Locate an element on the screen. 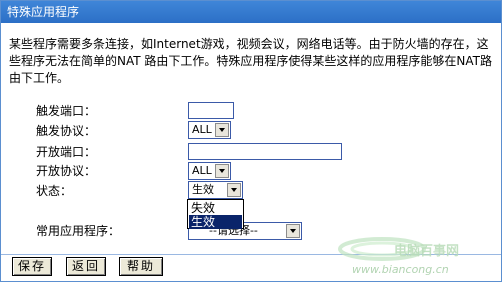  open-protocol-value: ALL is located at coordinates (202, 170).